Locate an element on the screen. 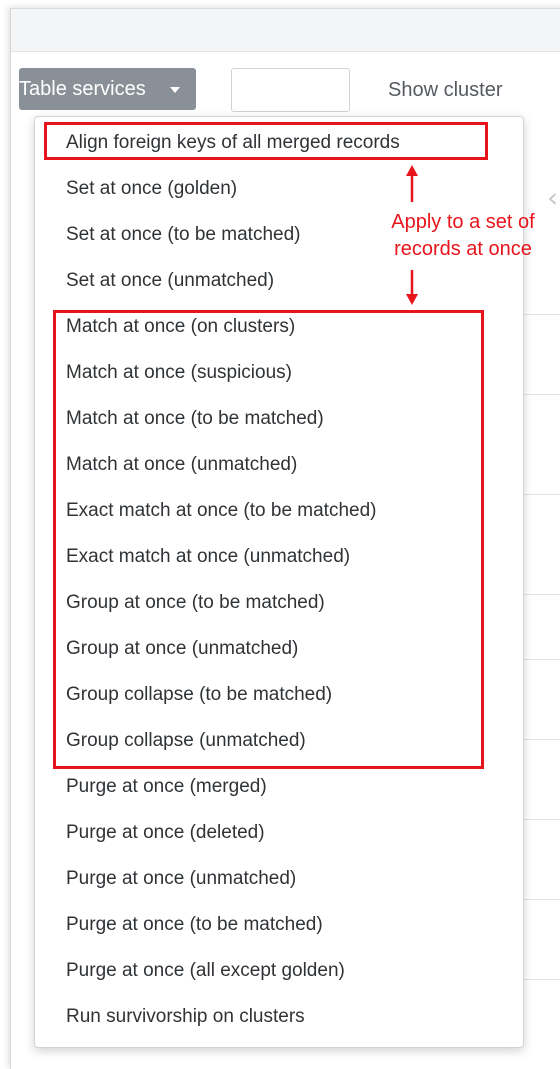  top-bar is located at coordinates (285, 30).